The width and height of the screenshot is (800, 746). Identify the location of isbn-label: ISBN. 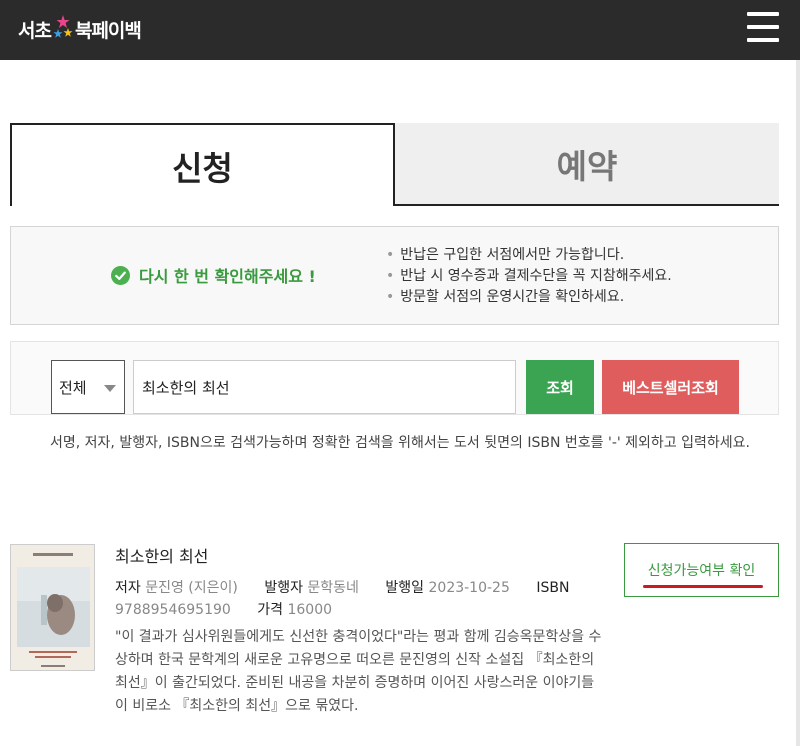
(553, 588).